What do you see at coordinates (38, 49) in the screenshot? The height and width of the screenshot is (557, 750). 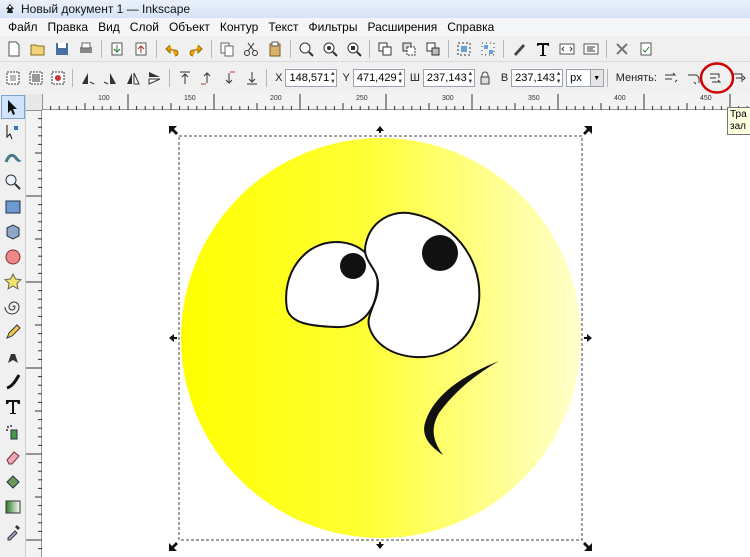 I see `open-icon` at bounding box center [38, 49].